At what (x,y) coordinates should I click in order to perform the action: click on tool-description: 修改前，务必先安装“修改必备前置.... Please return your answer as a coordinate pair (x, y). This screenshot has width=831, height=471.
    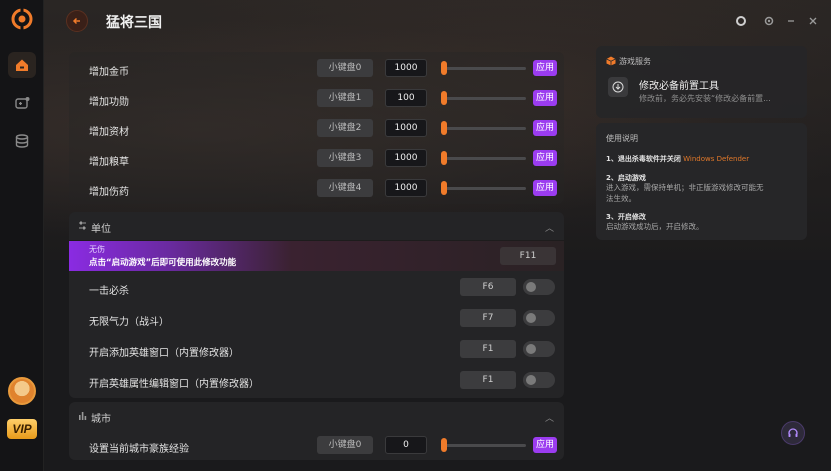
    Looking at the image, I should click on (705, 98).